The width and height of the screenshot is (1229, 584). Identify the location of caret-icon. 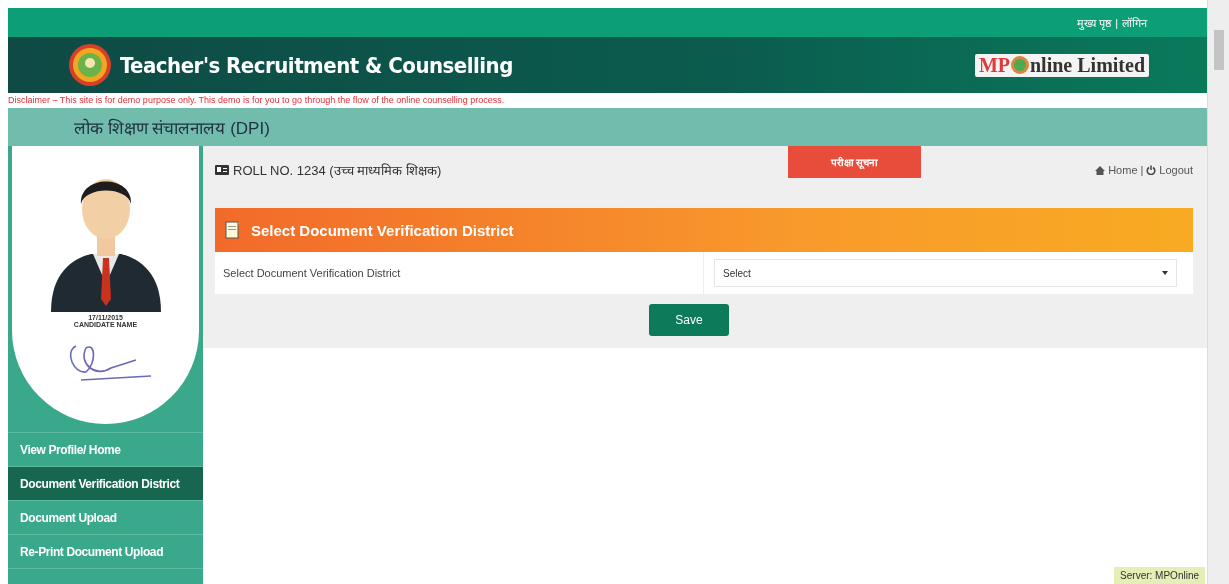
(1165, 273).